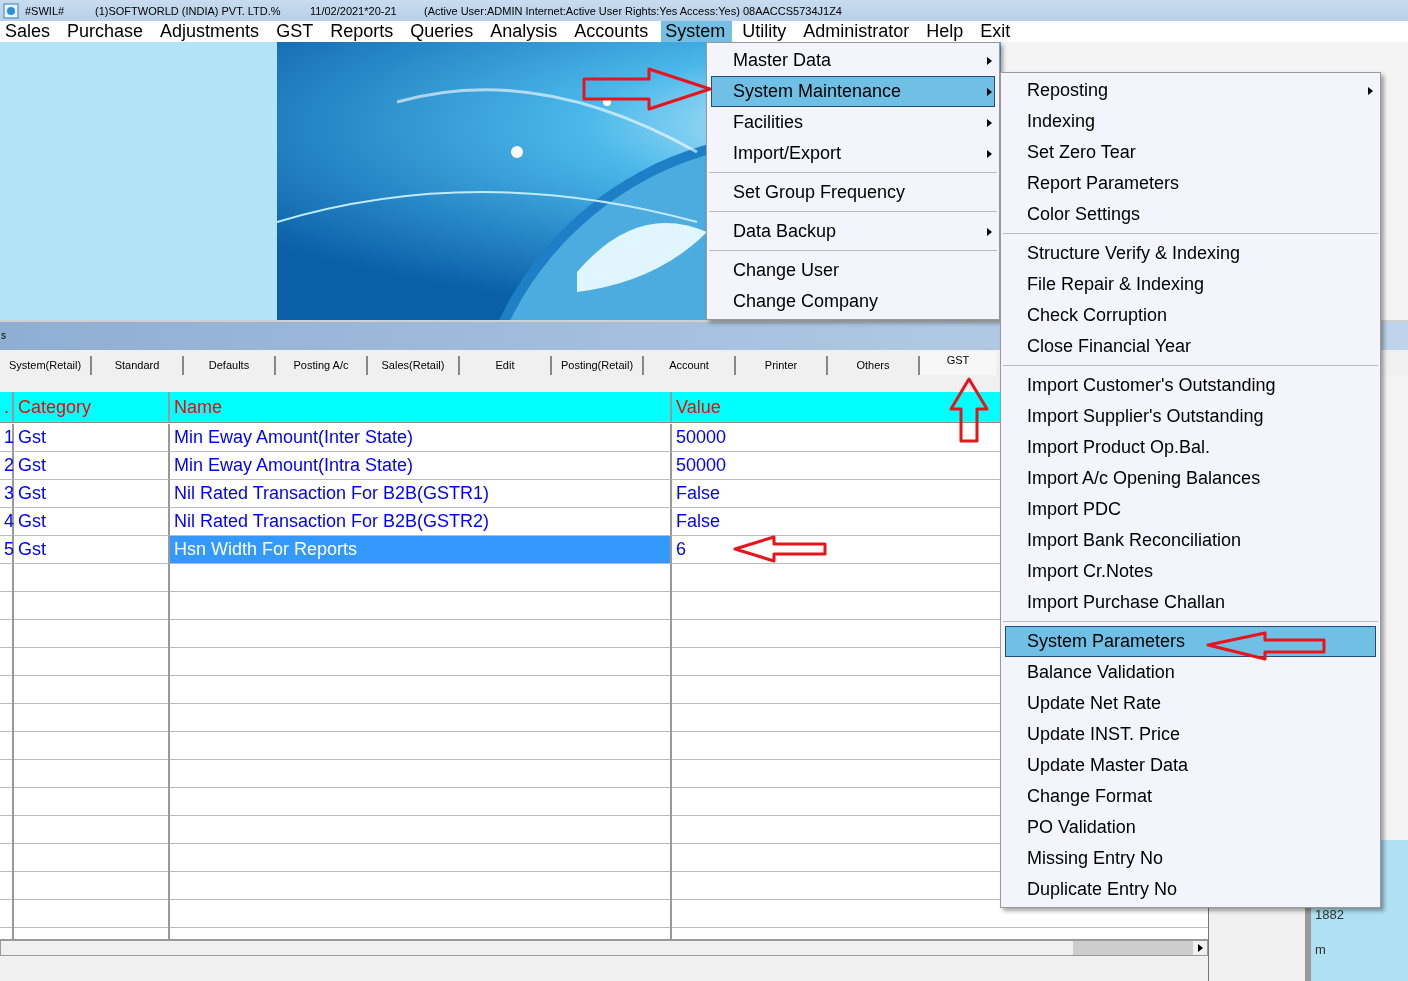 This screenshot has height=981, width=1408. I want to click on table-cell: Min Eway Amount(Inter State), so click(421, 438).